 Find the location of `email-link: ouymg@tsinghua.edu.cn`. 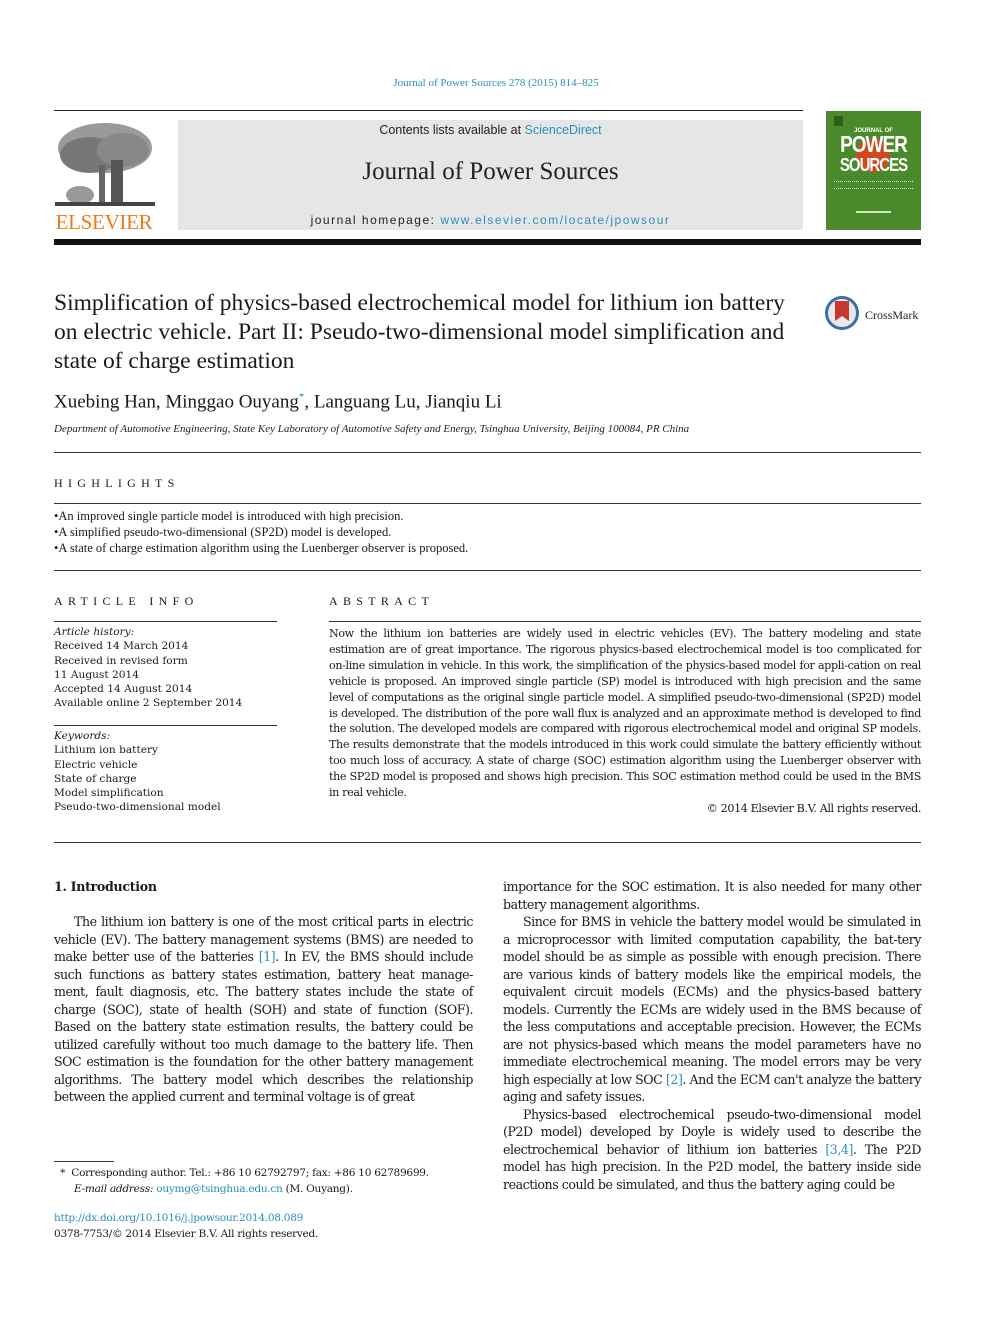

email-link: ouymg@tsinghua.edu.cn is located at coordinates (219, 1189).